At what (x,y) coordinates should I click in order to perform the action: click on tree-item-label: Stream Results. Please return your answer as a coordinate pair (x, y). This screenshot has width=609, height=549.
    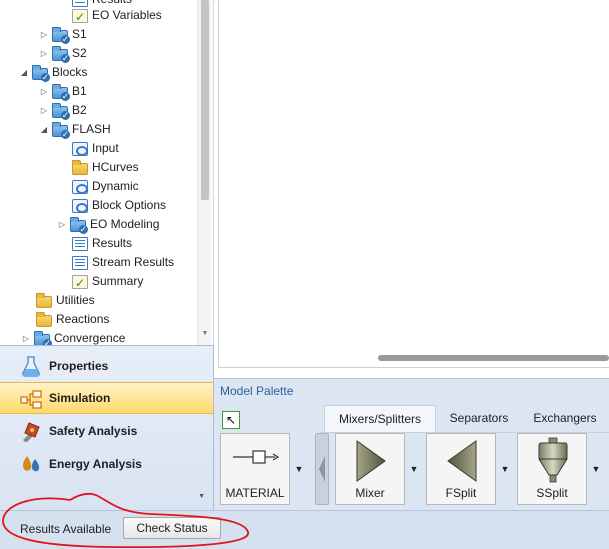
    Looking at the image, I should click on (133, 262).